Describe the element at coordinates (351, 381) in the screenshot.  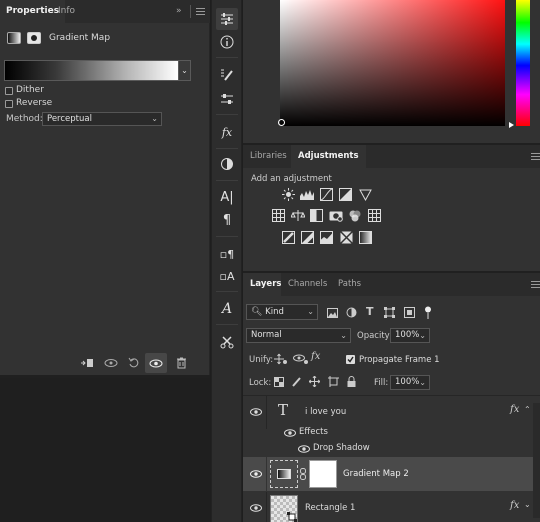
I see `lock-all-icon` at that location.